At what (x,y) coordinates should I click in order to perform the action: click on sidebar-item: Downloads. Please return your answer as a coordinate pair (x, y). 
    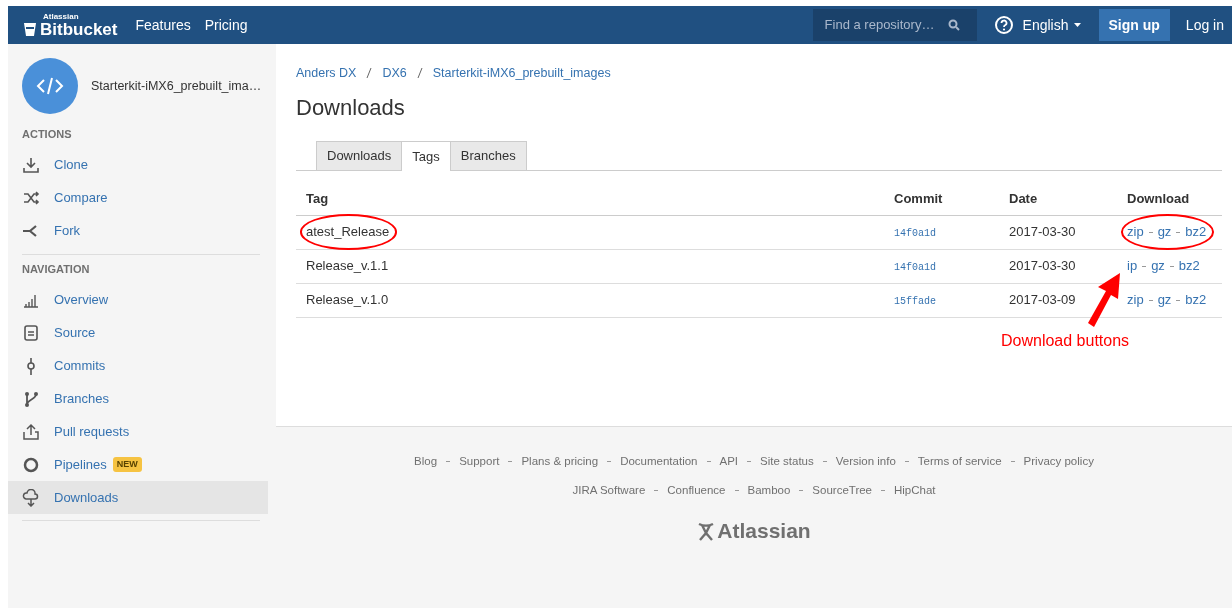
    Looking at the image, I should click on (138, 497).